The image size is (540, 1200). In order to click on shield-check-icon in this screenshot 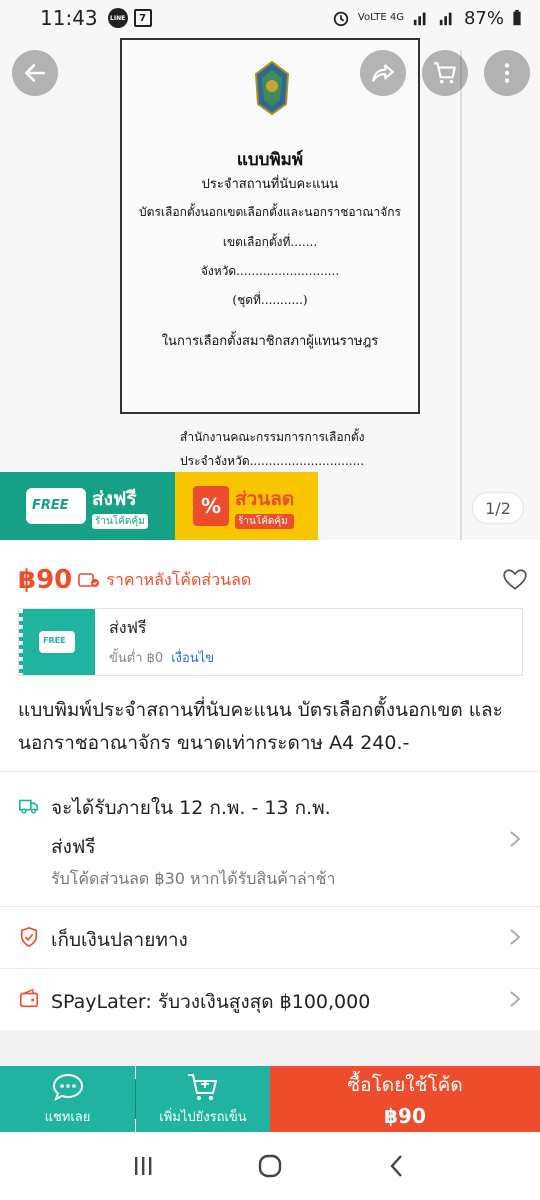, I will do `click(29, 937)`.